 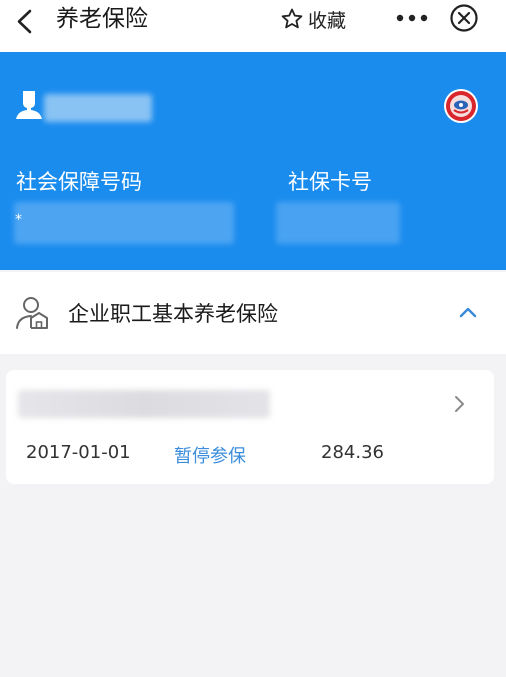 What do you see at coordinates (338, 223) in the screenshot?
I see `card-number-value-redacted` at bounding box center [338, 223].